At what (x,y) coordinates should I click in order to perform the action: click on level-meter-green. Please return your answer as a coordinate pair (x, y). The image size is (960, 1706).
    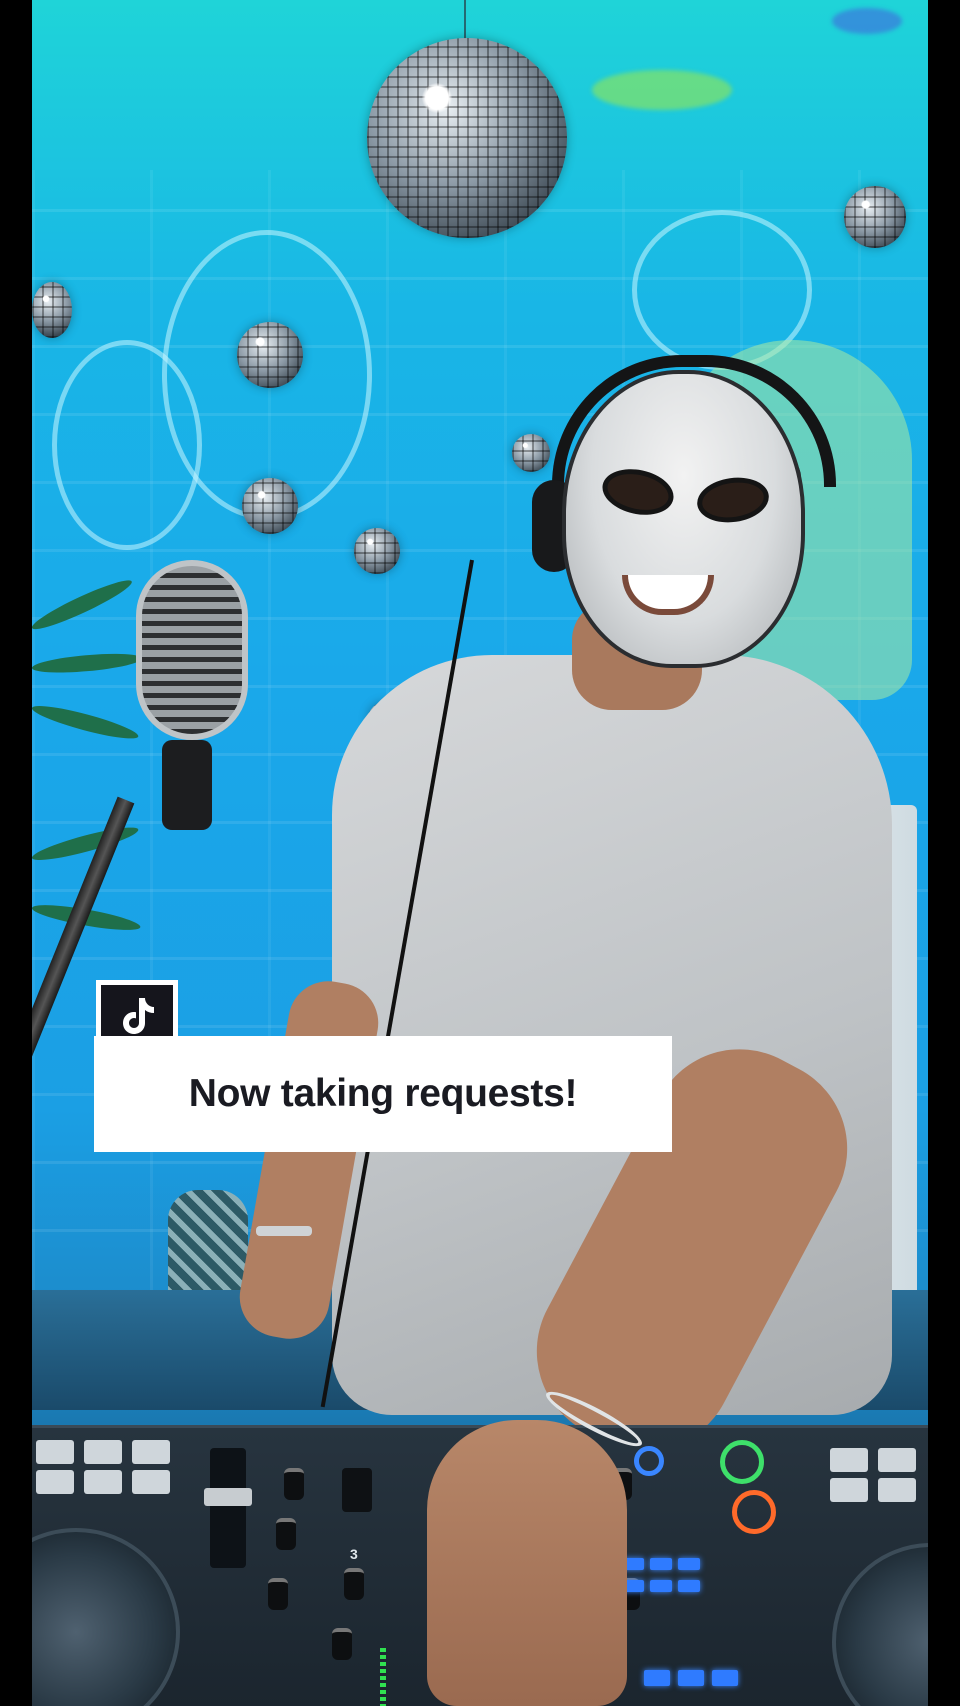
    Looking at the image, I should click on (383, 1677).